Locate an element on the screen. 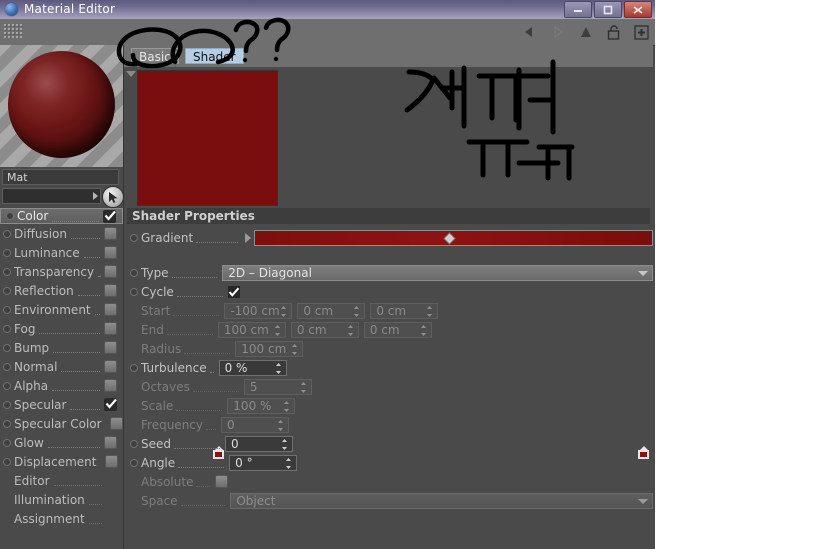 Image resolution: width=819 pixels, height=549 pixels. channel-item-editor: Editor is located at coordinates (61, 480).